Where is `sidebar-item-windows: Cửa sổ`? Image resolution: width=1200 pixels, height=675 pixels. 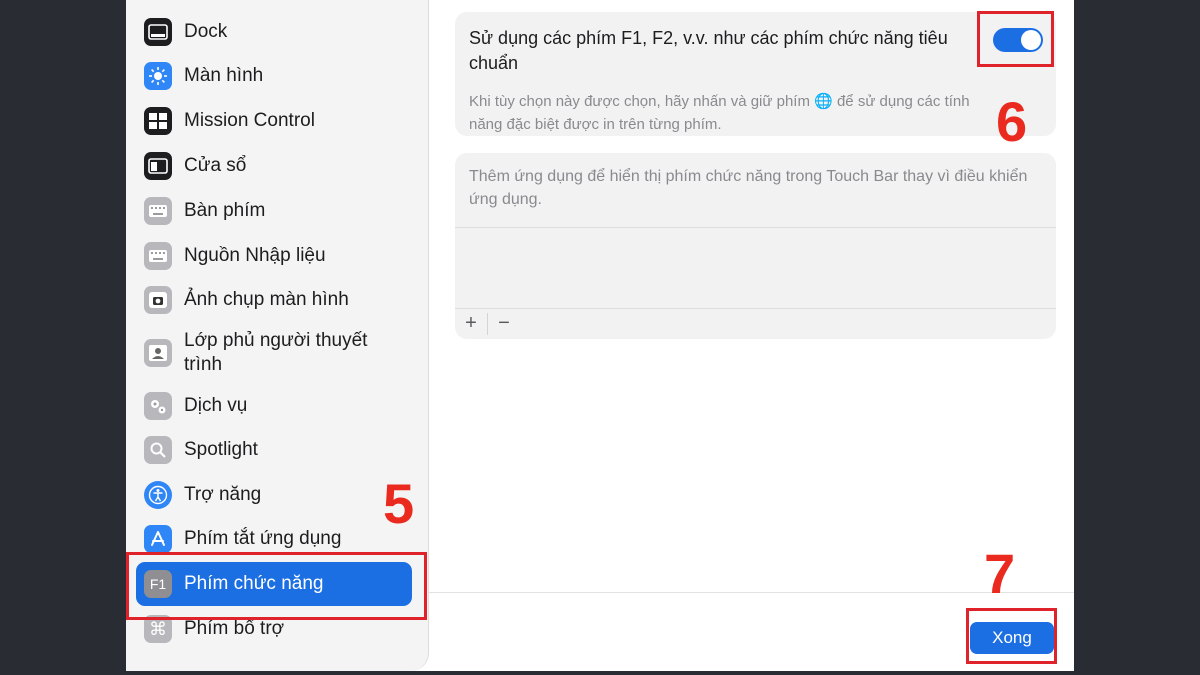
sidebar-item-windows: Cửa sổ is located at coordinates (274, 166).